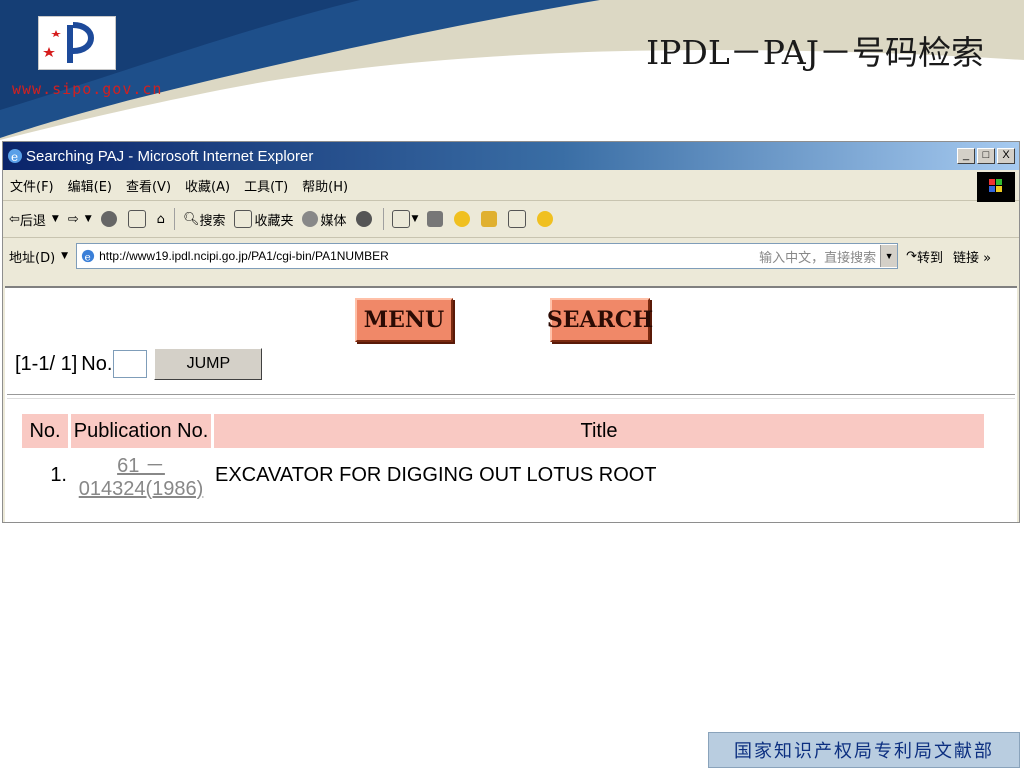 The image size is (1024, 768). I want to click on go-button: ↷ 转到, so click(924, 256).